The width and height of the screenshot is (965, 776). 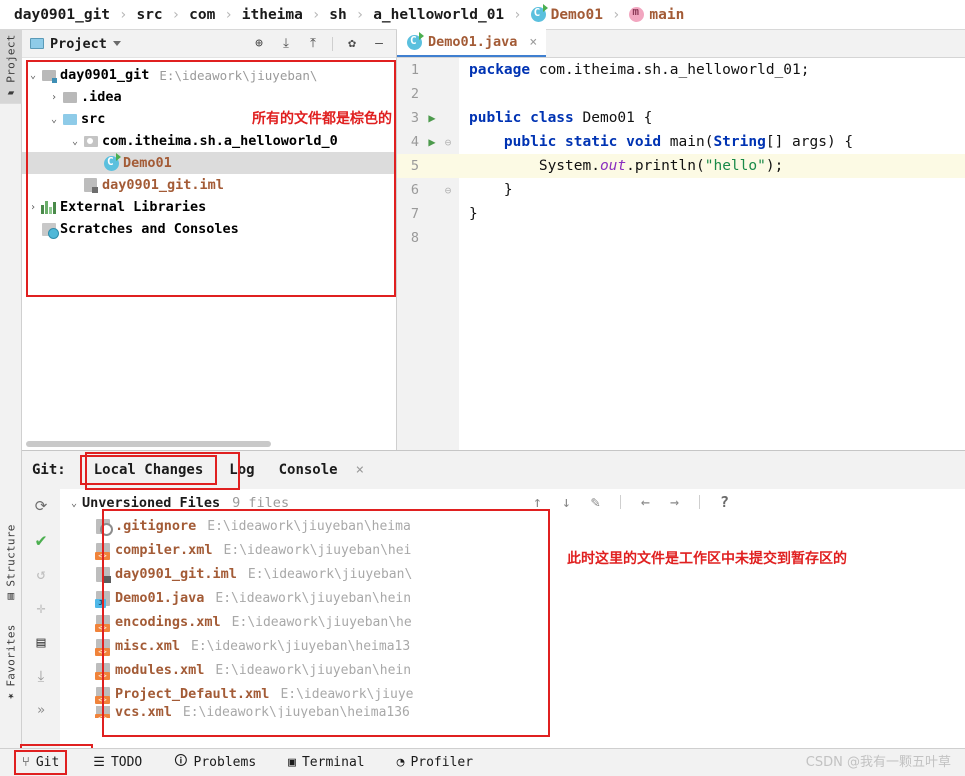 What do you see at coordinates (11, 67) in the screenshot?
I see `rail-tab-project: ▰ Project` at bounding box center [11, 67].